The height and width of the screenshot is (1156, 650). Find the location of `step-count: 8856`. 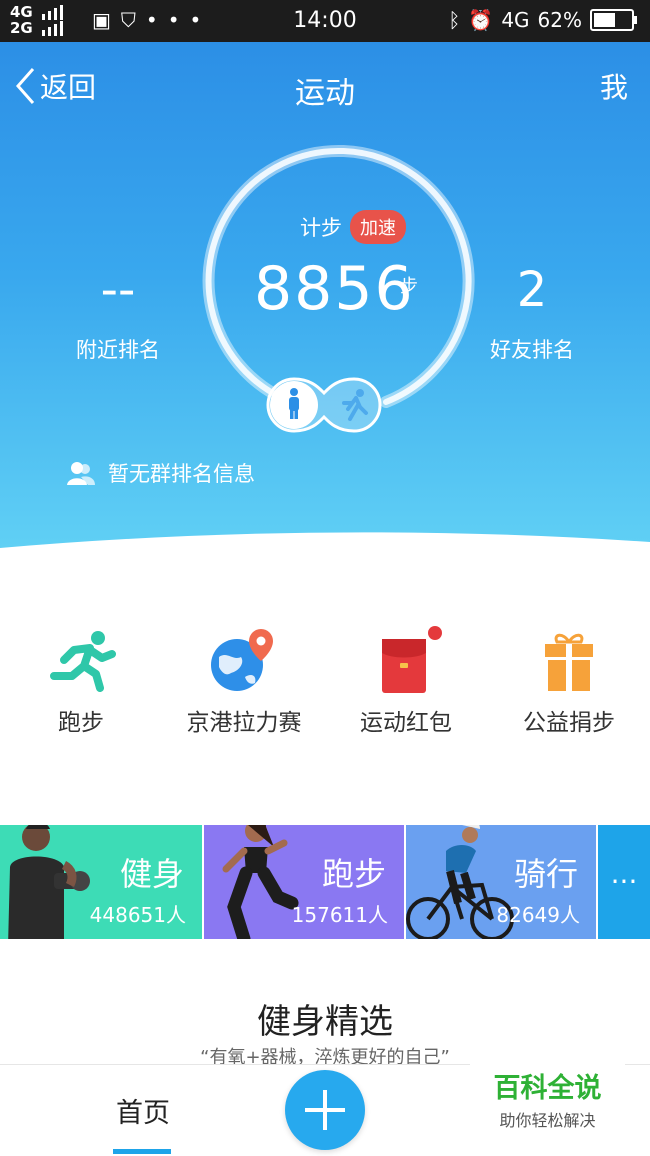

step-count: 8856 is located at coordinates (334, 289).